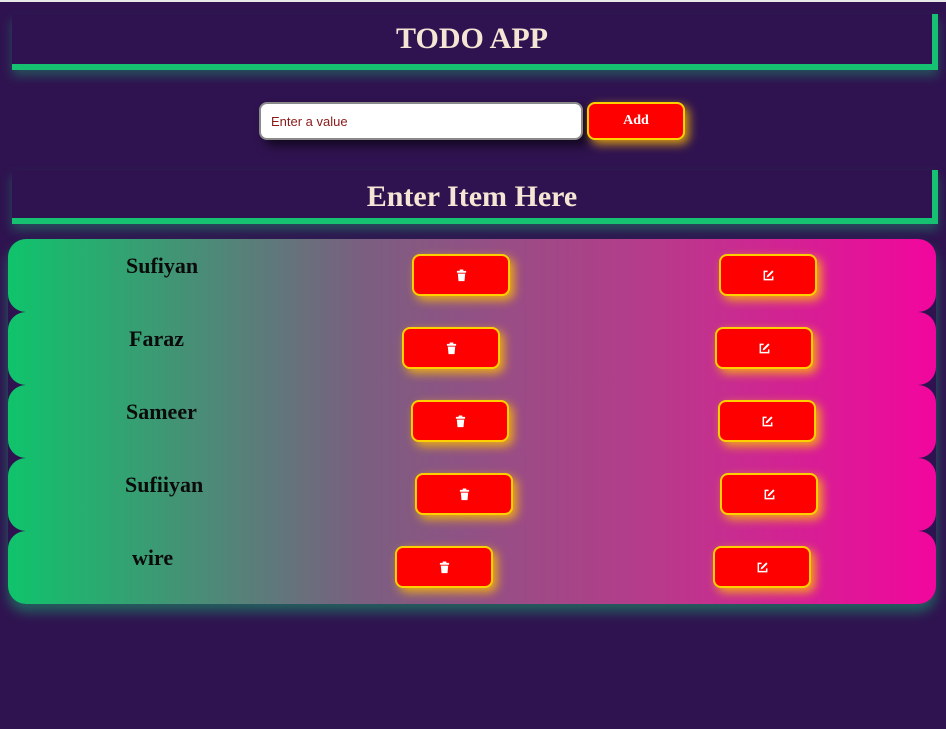  What do you see at coordinates (156, 338) in the screenshot?
I see `todo-item-name: Faraz` at bounding box center [156, 338].